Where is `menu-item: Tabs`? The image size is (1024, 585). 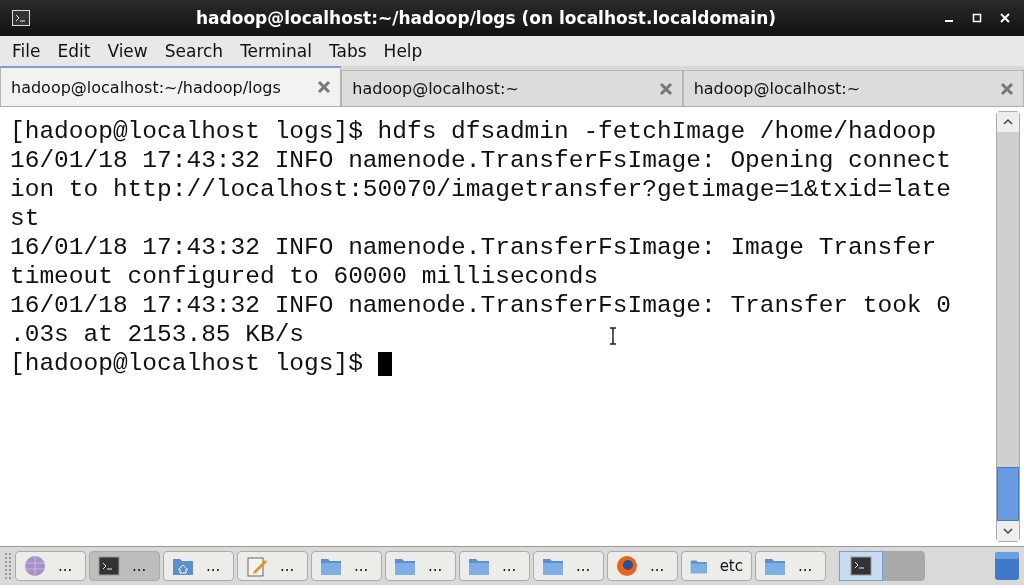 menu-item: Tabs is located at coordinates (347, 51).